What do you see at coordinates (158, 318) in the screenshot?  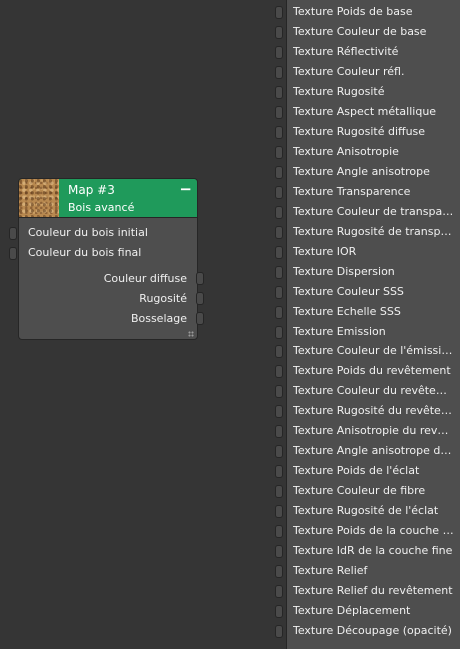 I see `output-label: Bosselage` at bounding box center [158, 318].